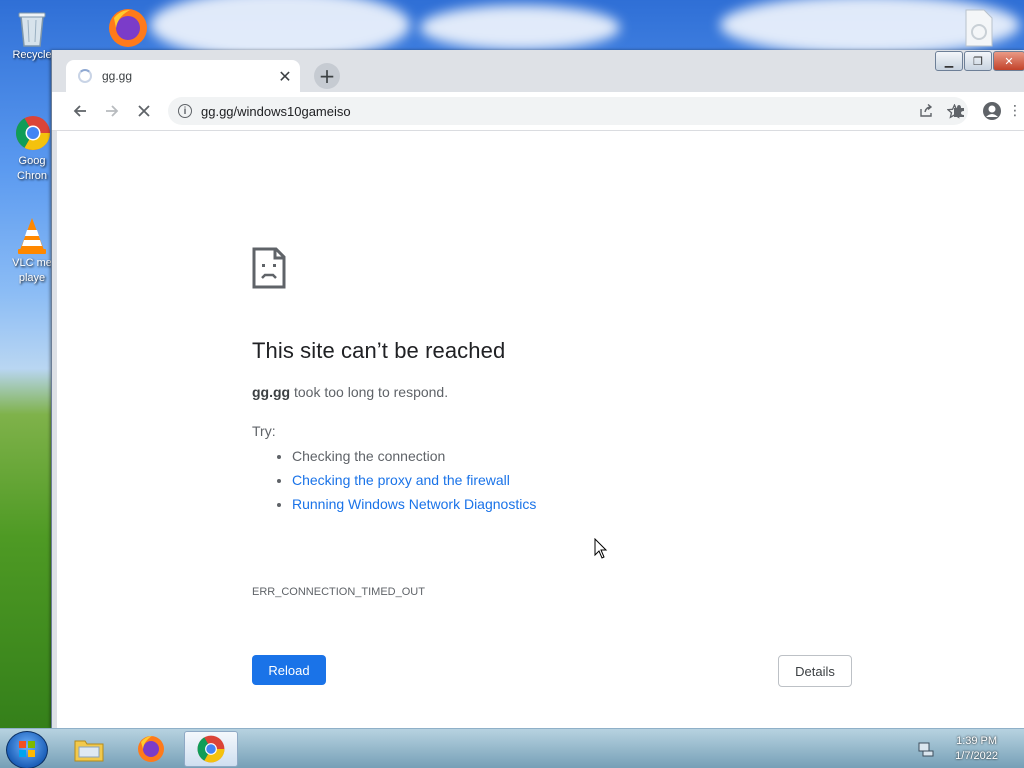 This screenshot has height=768, width=1024. Describe the element at coordinates (269, 268) in the screenshot. I see `sad-document-icon` at that location.